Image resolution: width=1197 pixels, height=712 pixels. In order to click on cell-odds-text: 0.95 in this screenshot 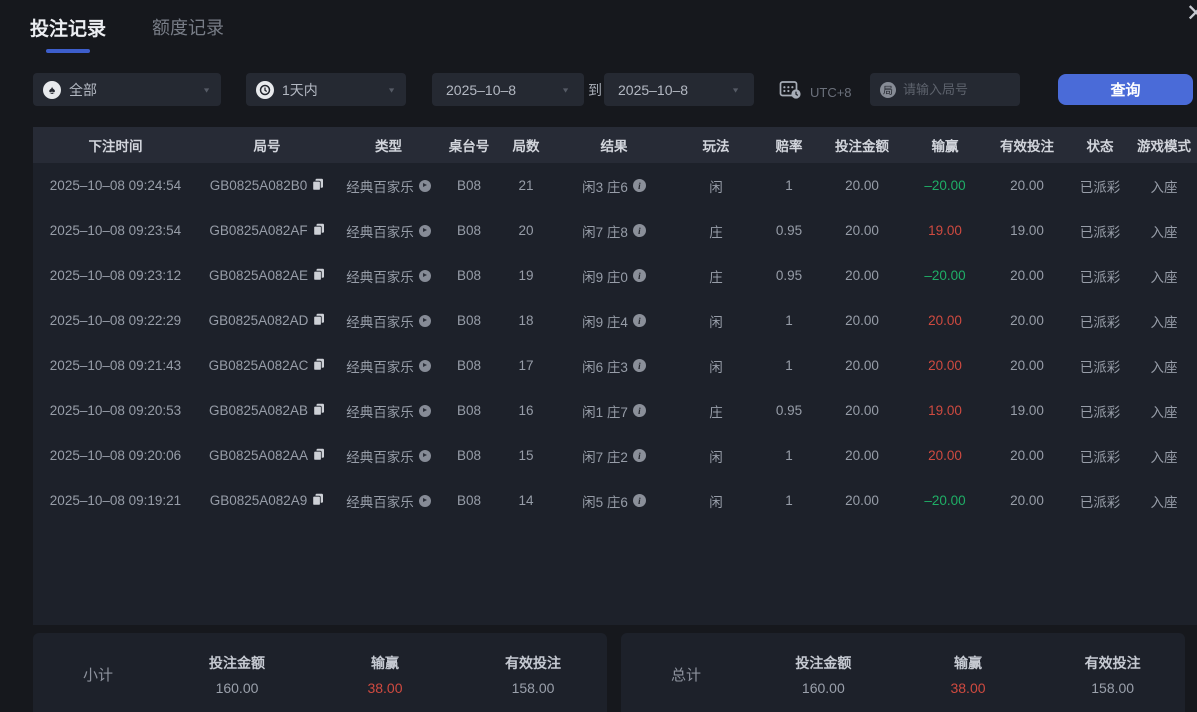, I will do `click(789, 230)`.